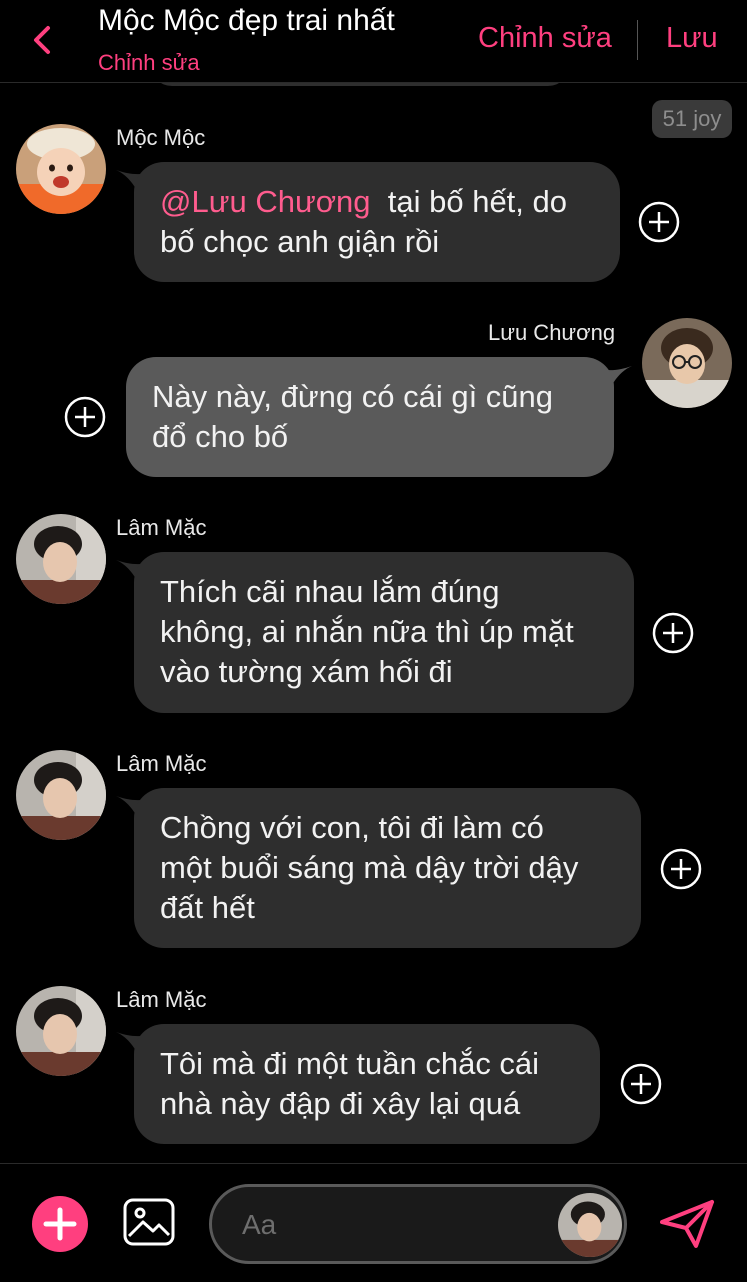 This screenshot has height=1282, width=747. Describe the element at coordinates (687, 1224) in the screenshot. I see `send-icon` at that location.